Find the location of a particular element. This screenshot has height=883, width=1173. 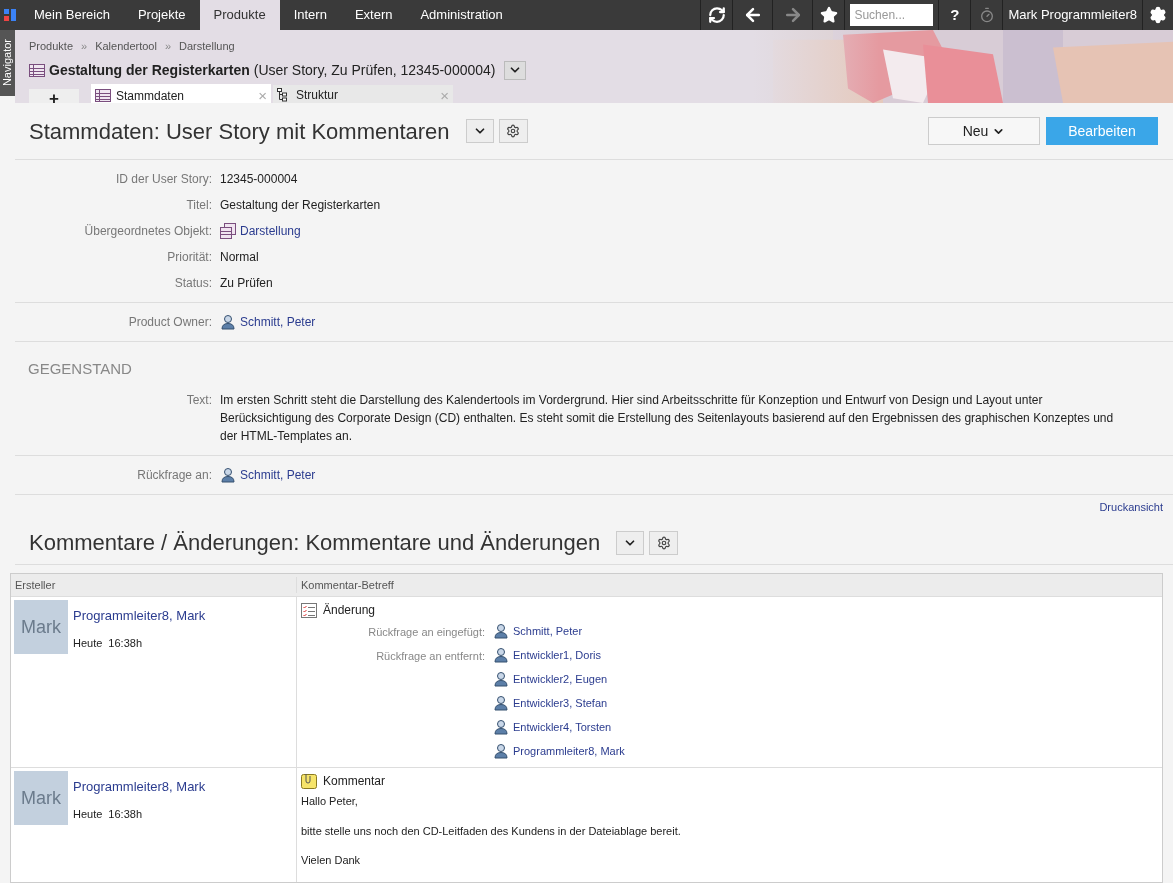

person-link: Schmitt, Peter is located at coordinates (548, 631).